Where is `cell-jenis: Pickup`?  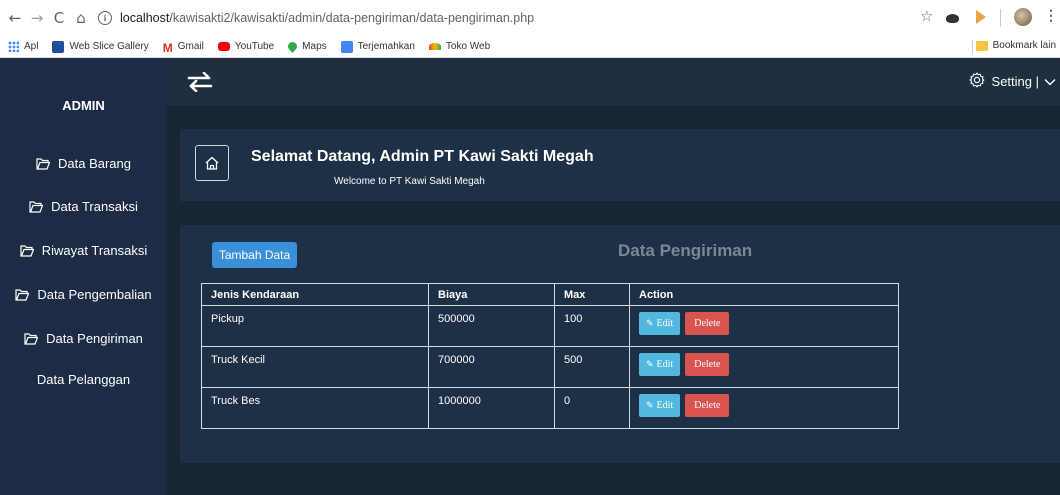 cell-jenis: Pickup is located at coordinates (315, 326).